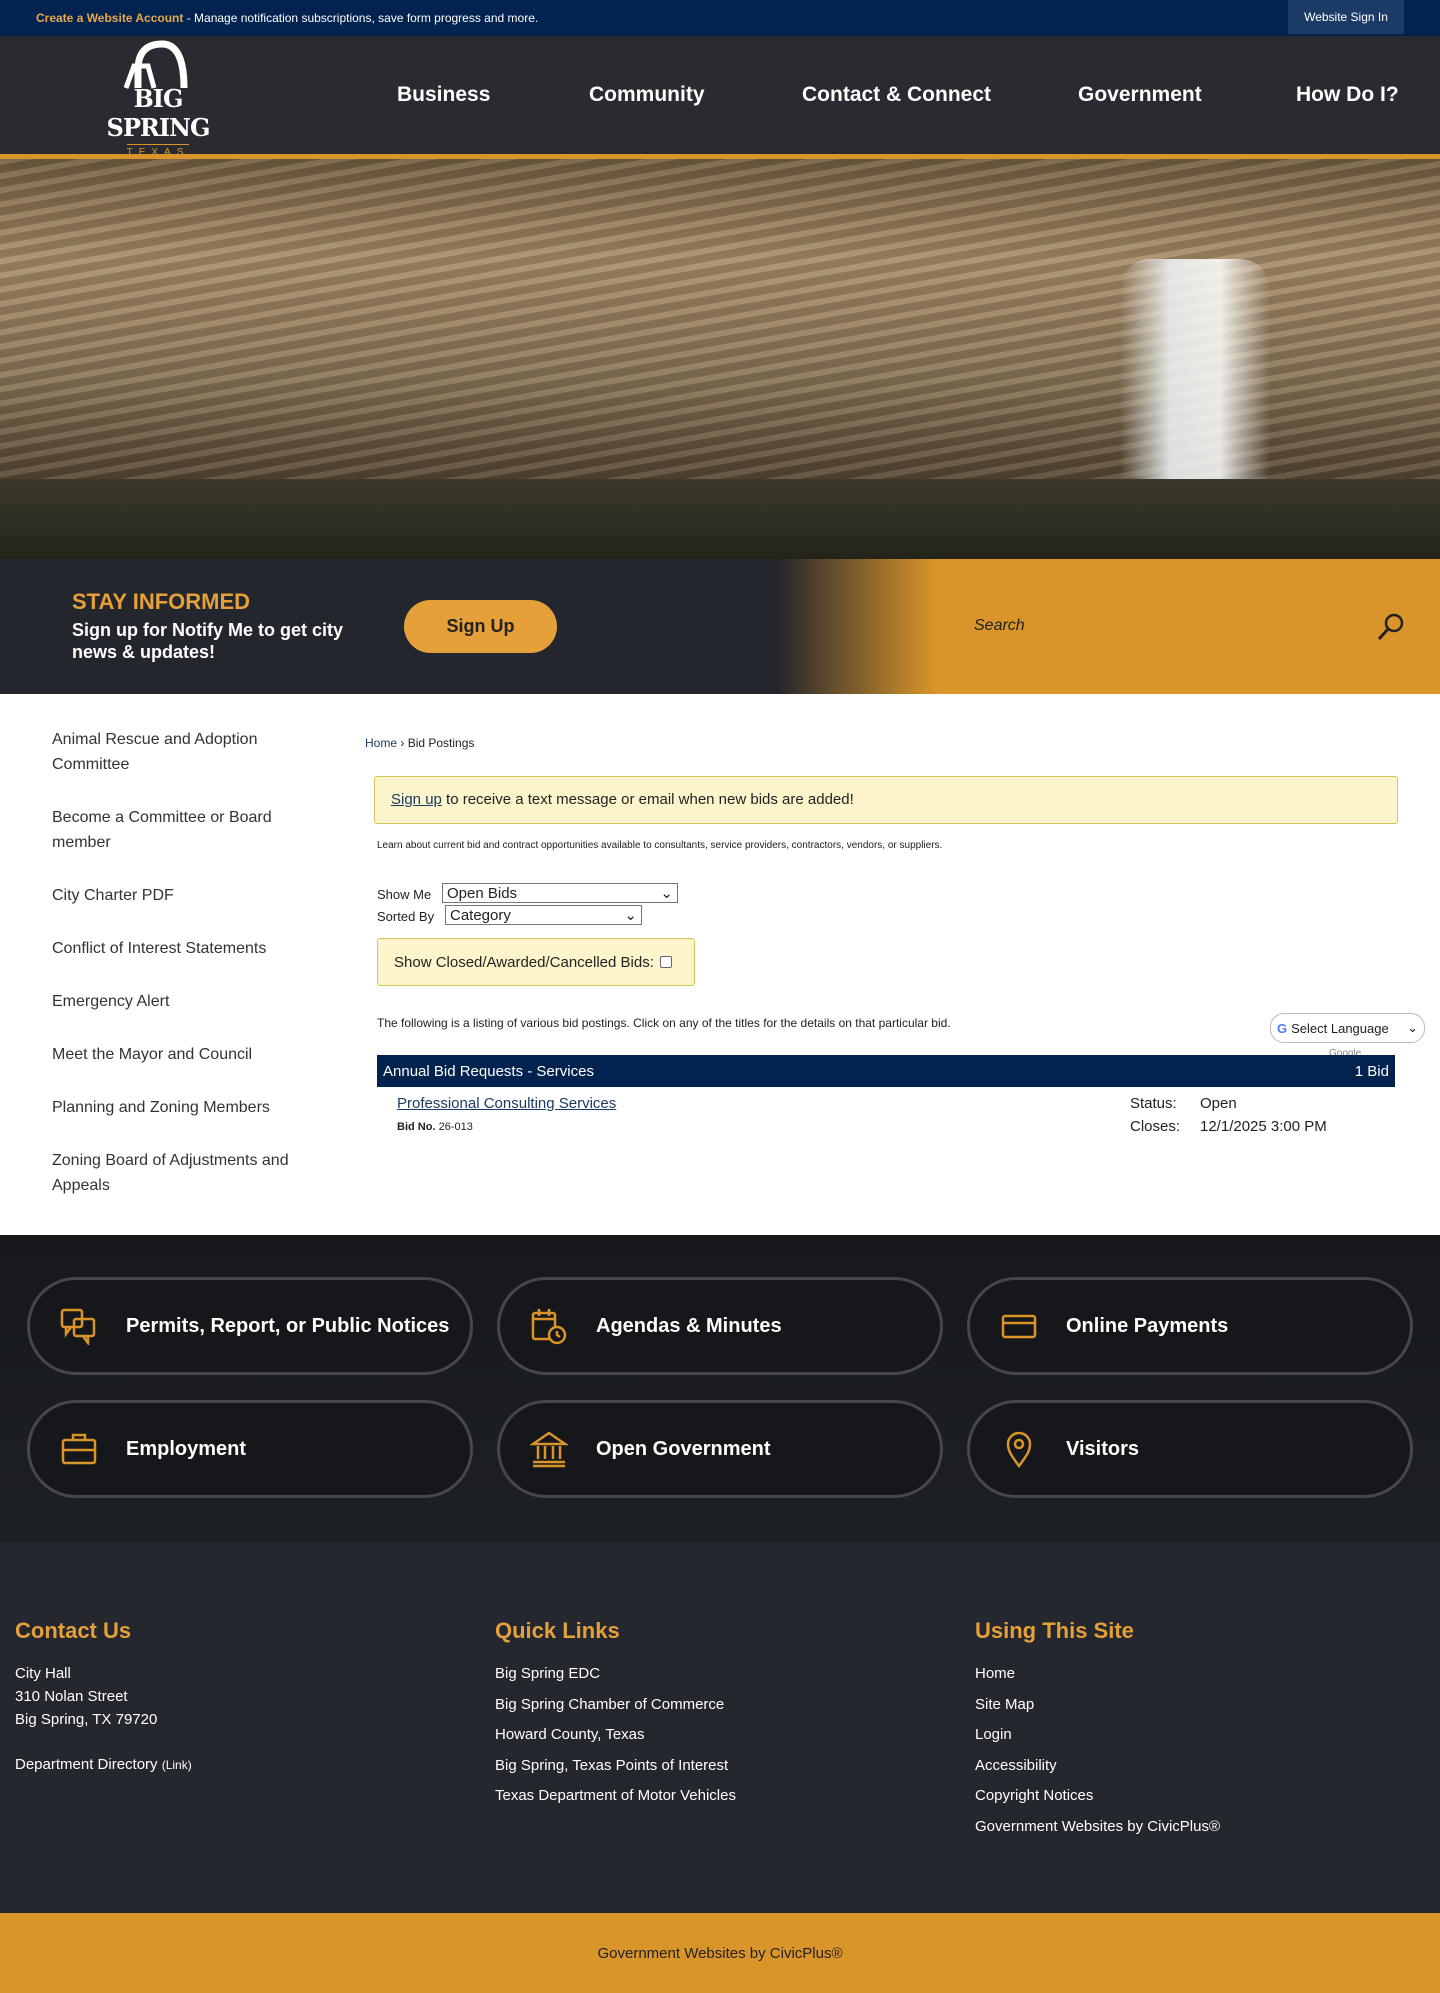 The width and height of the screenshot is (1440, 1993). What do you see at coordinates (557, 1630) in the screenshot?
I see `footer-quick-title: Quick Links` at bounding box center [557, 1630].